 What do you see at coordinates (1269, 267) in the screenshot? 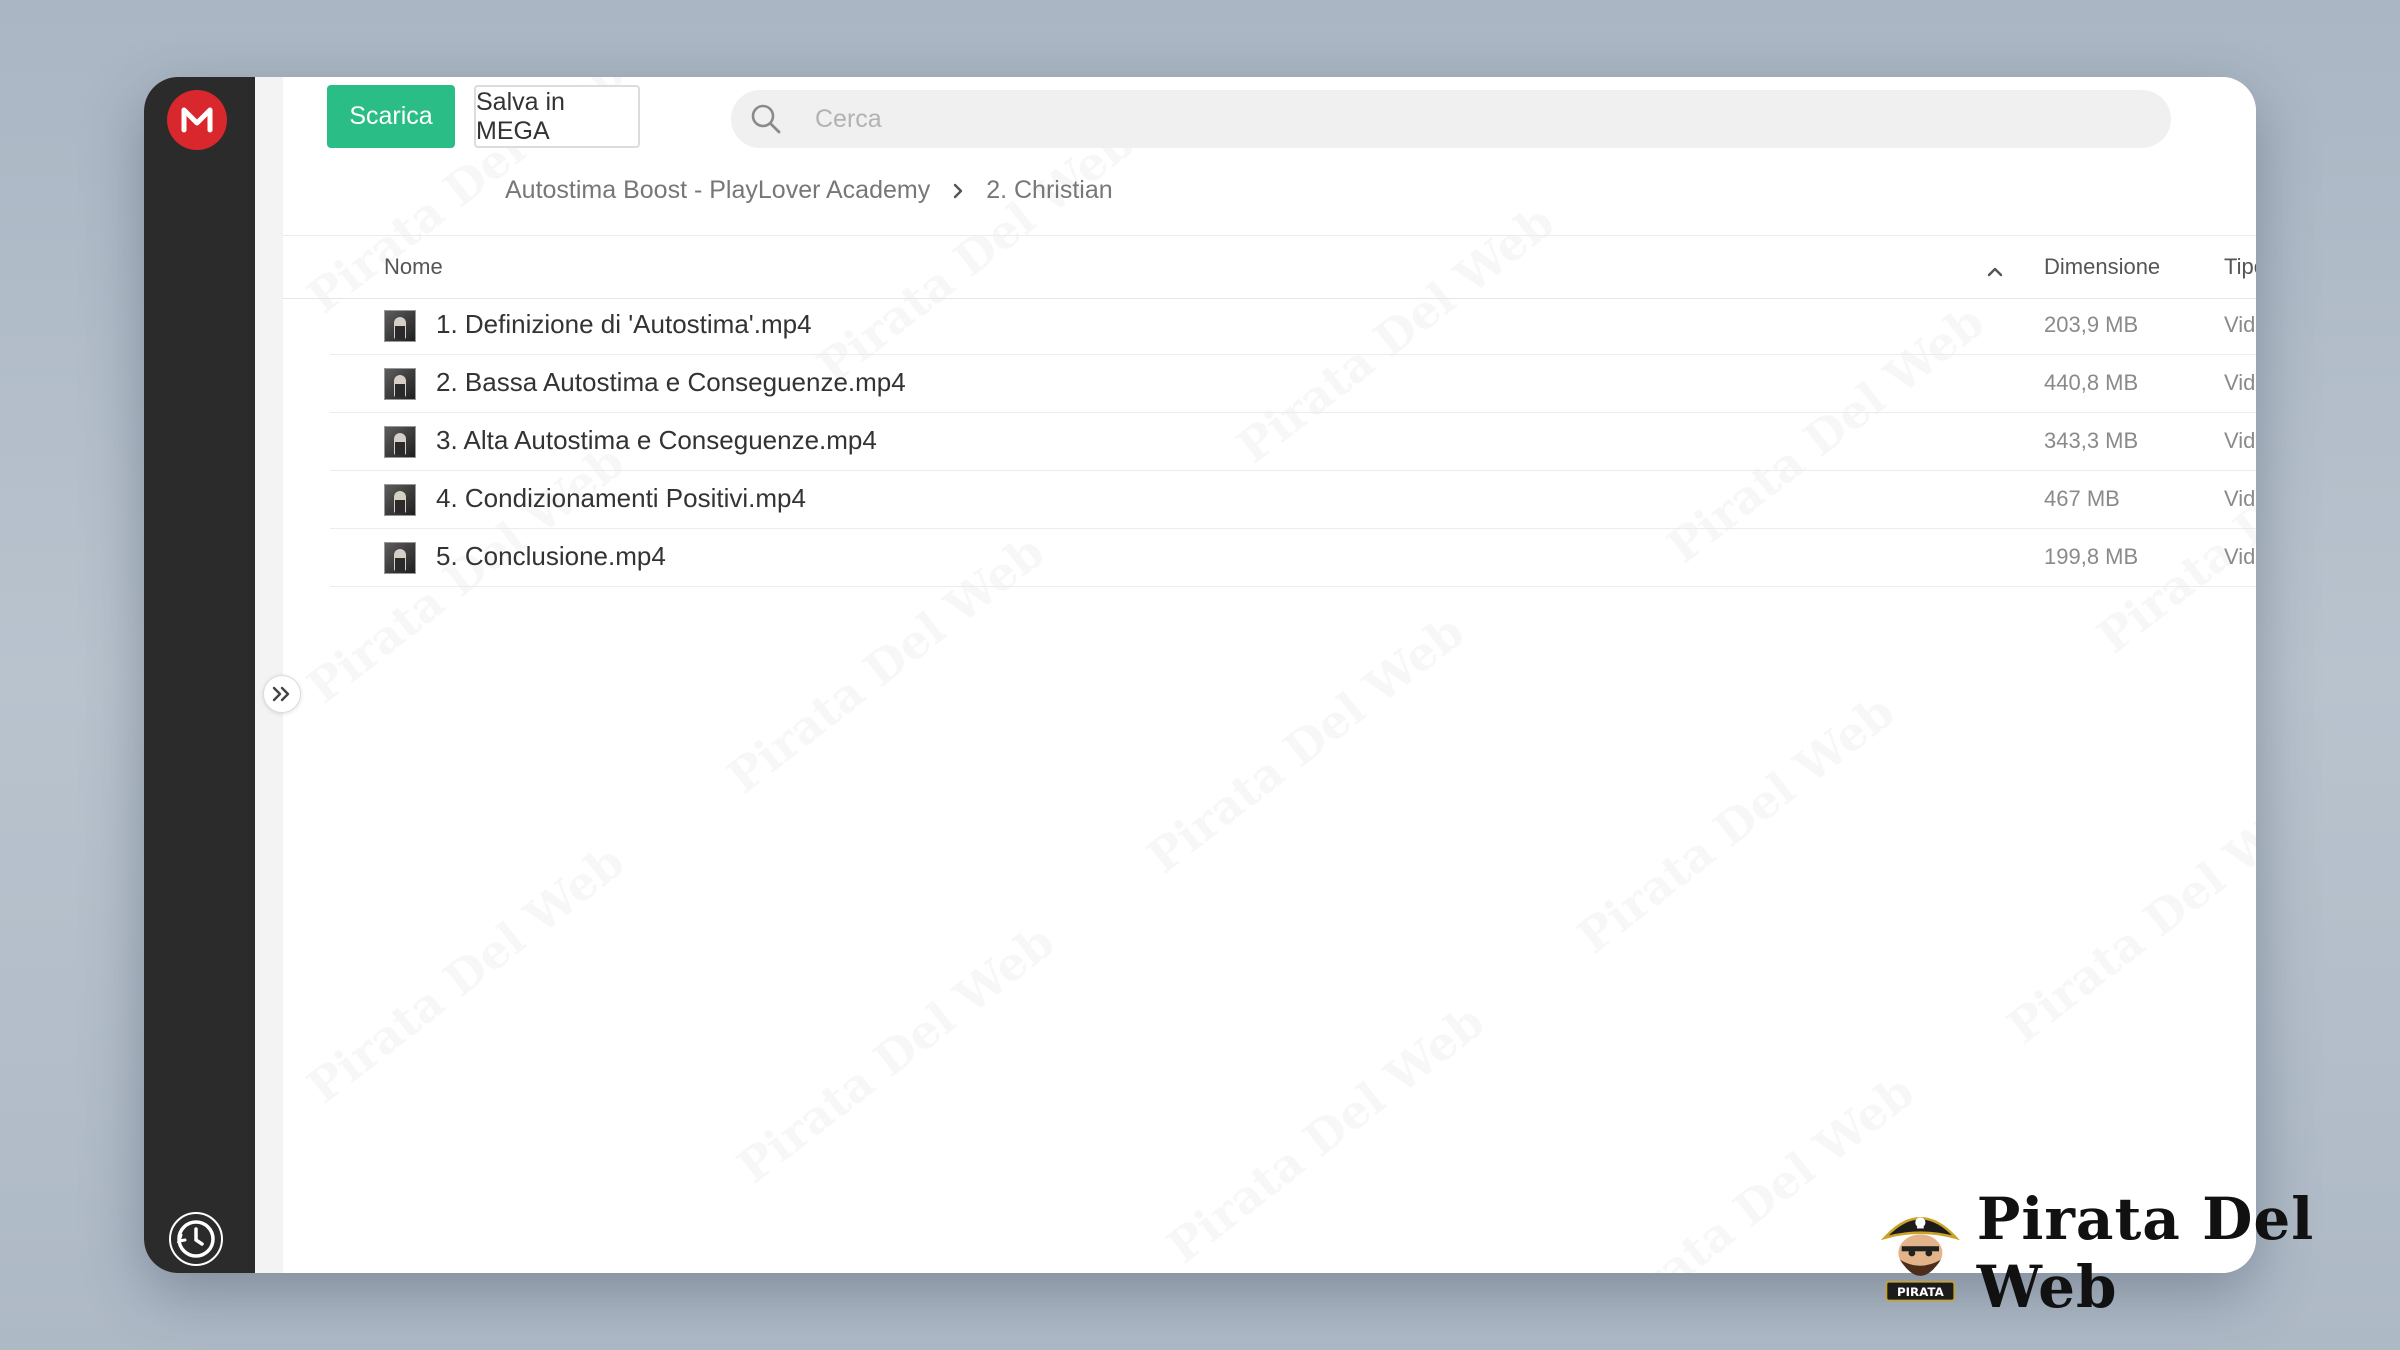
I see `table-header: Nome Dimensione Tipo` at bounding box center [1269, 267].